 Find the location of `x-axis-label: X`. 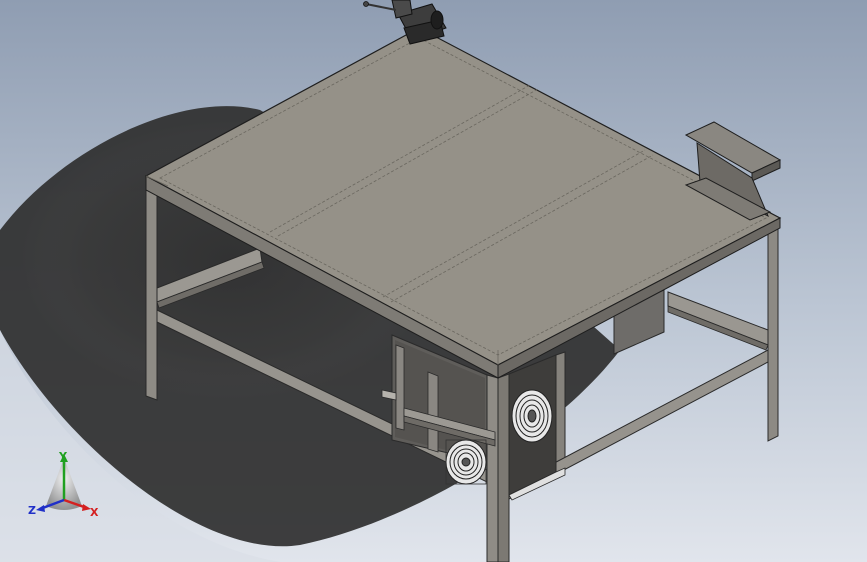

x-axis-label: X is located at coordinates (94, 512).